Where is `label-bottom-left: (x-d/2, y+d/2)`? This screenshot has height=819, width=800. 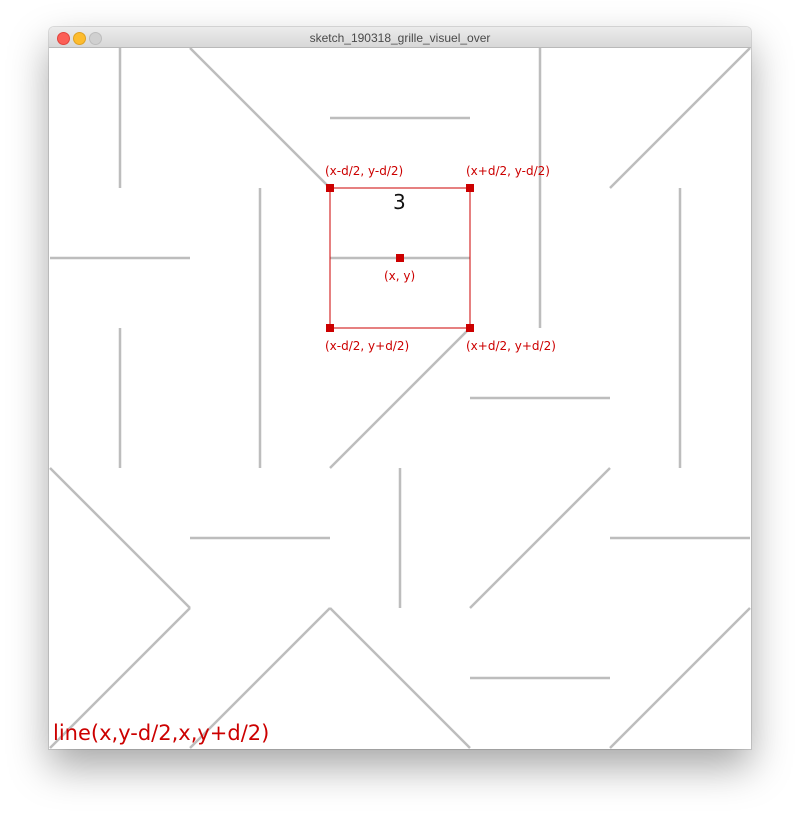 label-bottom-left: (x-d/2, y+d/2) is located at coordinates (367, 346).